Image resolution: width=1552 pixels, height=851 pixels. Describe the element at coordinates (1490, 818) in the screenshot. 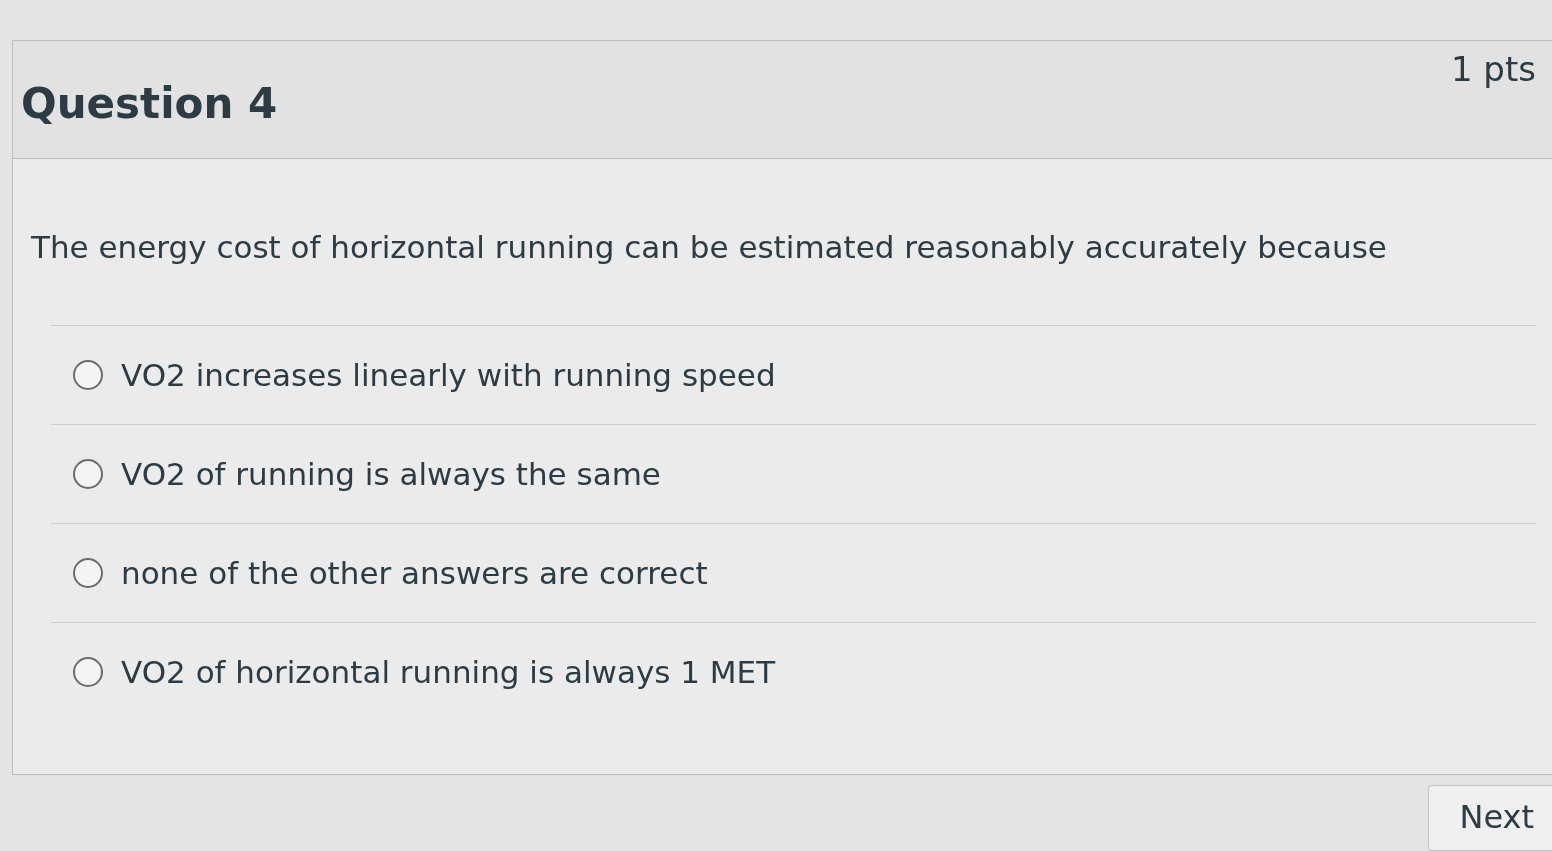

I see `next-button: Next` at that location.